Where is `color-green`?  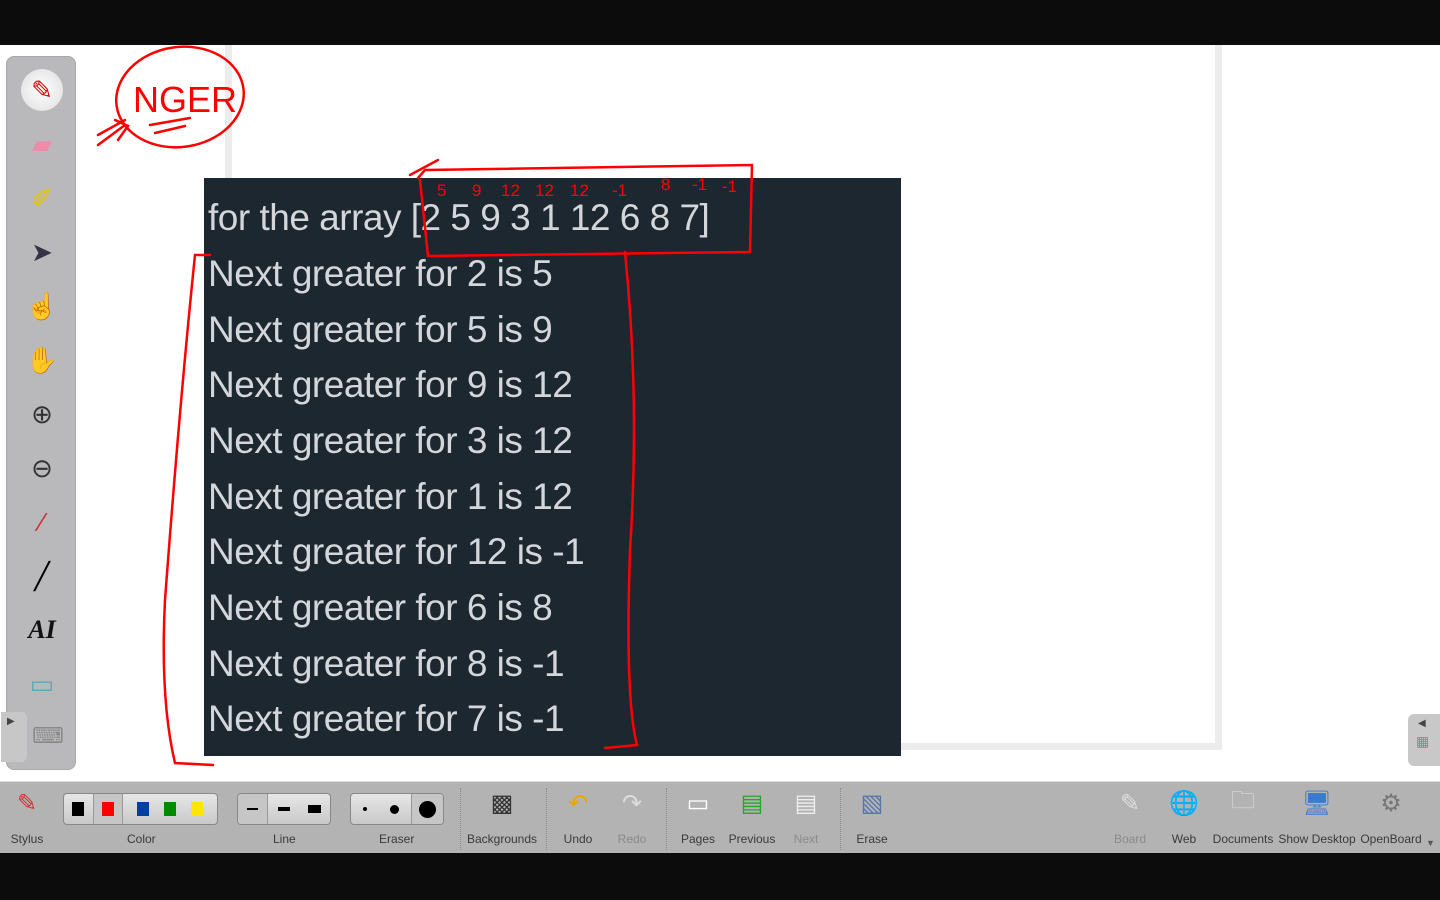 color-green is located at coordinates (170, 809).